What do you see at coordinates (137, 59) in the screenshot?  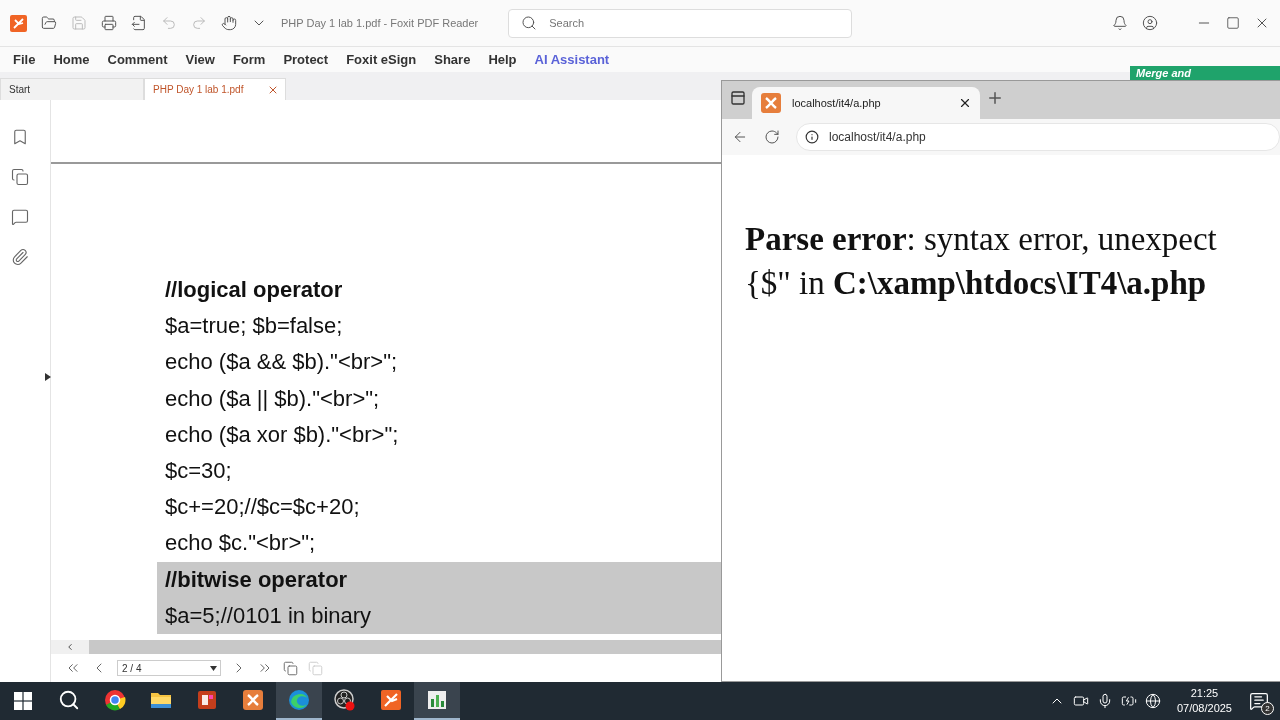 I see `menu-item: Comment` at bounding box center [137, 59].